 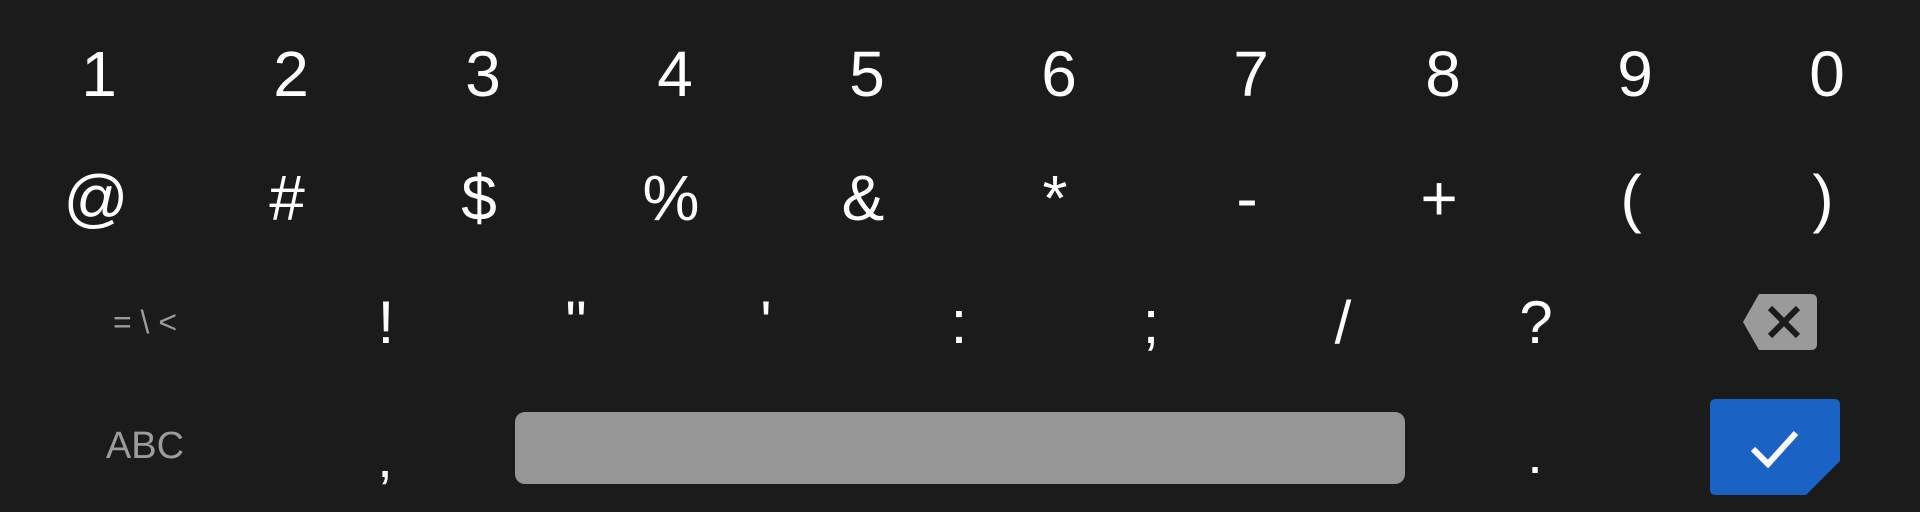 What do you see at coordinates (1439, 198) in the screenshot?
I see `key-plus: +` at bounding box center [1439, 198].